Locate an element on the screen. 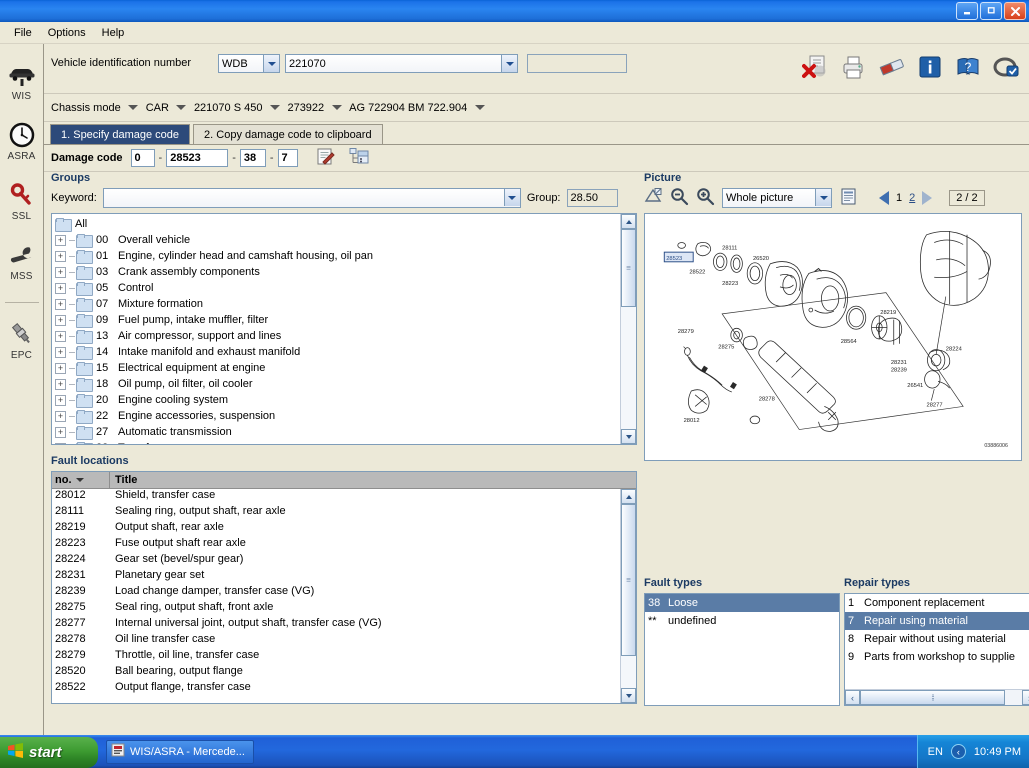 This screenshot has width=1029, height=768. tree-item: +00 Overall vehicle is located at coordinates (345, 240).